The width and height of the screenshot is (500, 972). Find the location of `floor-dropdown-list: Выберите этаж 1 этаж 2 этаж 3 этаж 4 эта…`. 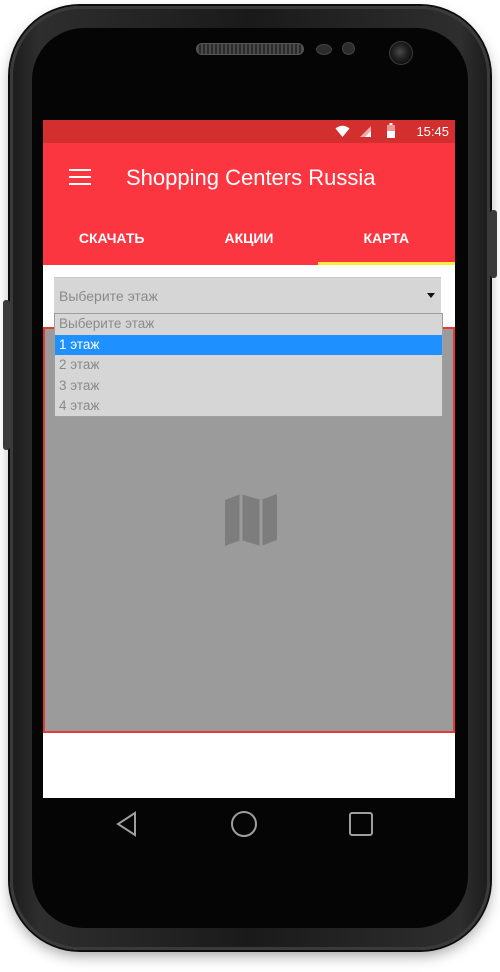

floor-dropdown-list: Выберите этаж 1 этаж 2 этаж 3 этаж 4 эта… is located at coordinates (248, 365).